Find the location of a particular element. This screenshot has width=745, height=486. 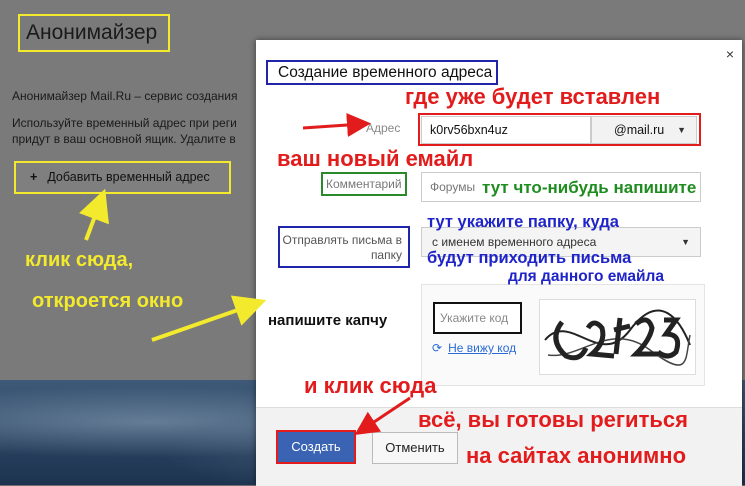

annotation-folder-1: тут укажите папку, куда is located at coordinates (523, 222).